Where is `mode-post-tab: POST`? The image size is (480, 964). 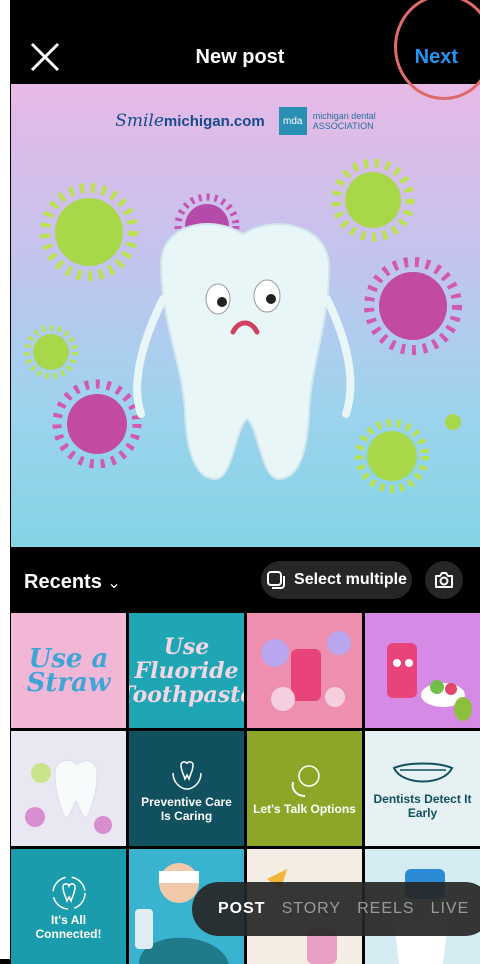
mode-post-tab: POST is located at coordinates (242, 909).